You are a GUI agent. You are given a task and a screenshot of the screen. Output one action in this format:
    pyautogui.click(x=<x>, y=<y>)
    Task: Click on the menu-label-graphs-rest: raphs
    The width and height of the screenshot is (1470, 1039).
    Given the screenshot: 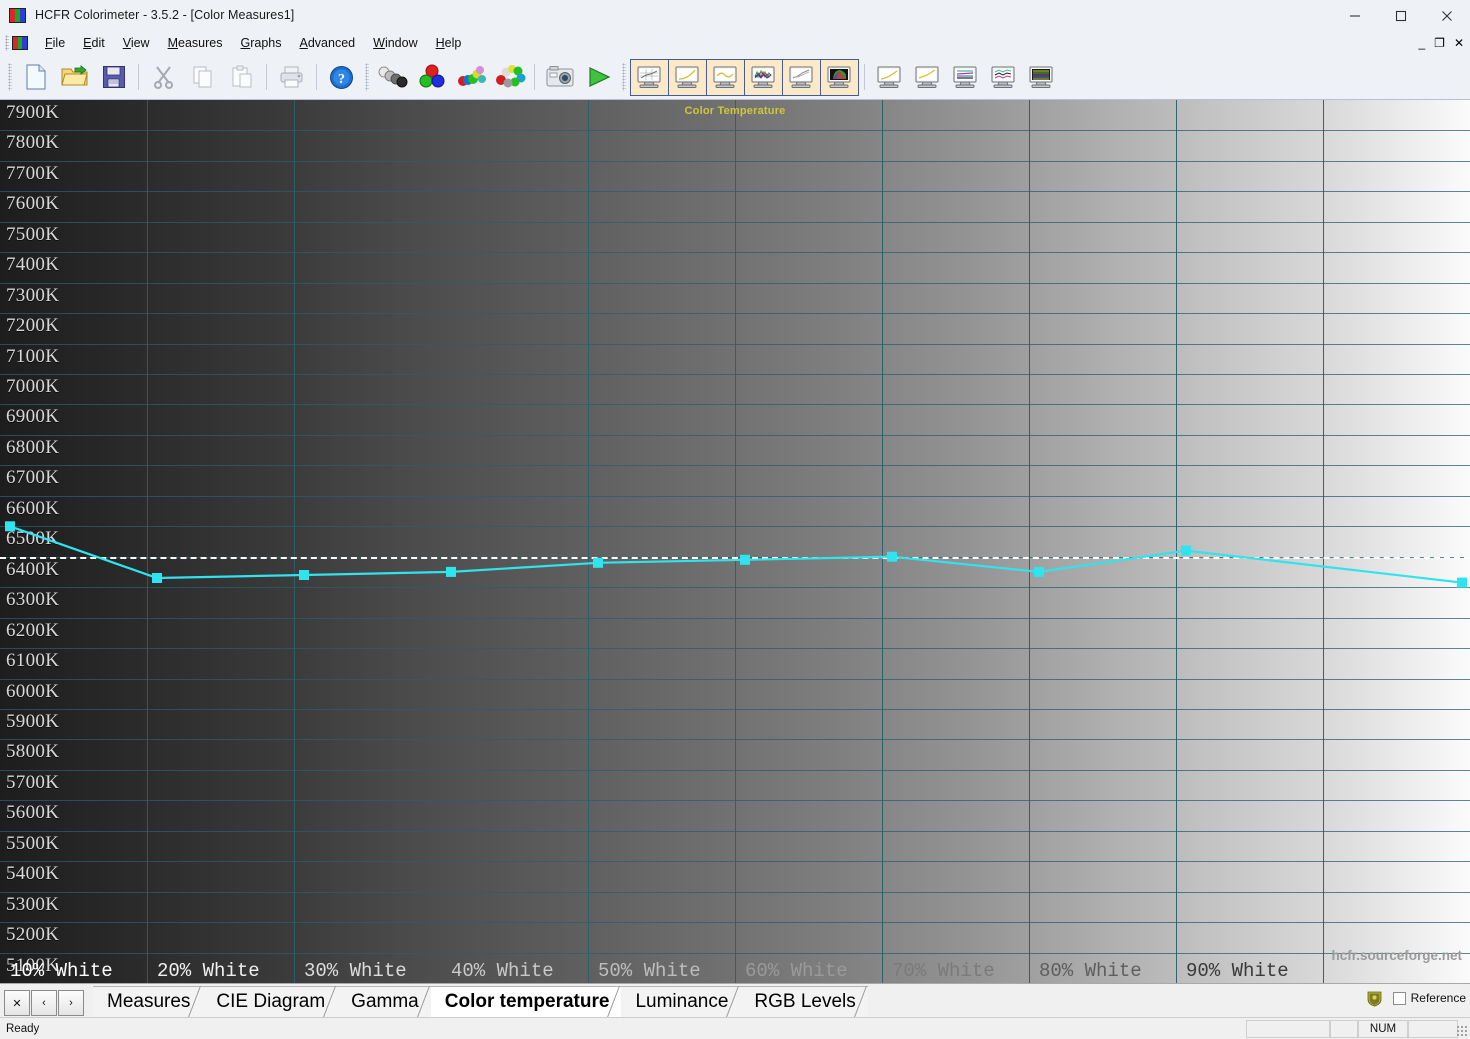 What is the action you would take?
    pyautogui.click(x=266, y=43)
    